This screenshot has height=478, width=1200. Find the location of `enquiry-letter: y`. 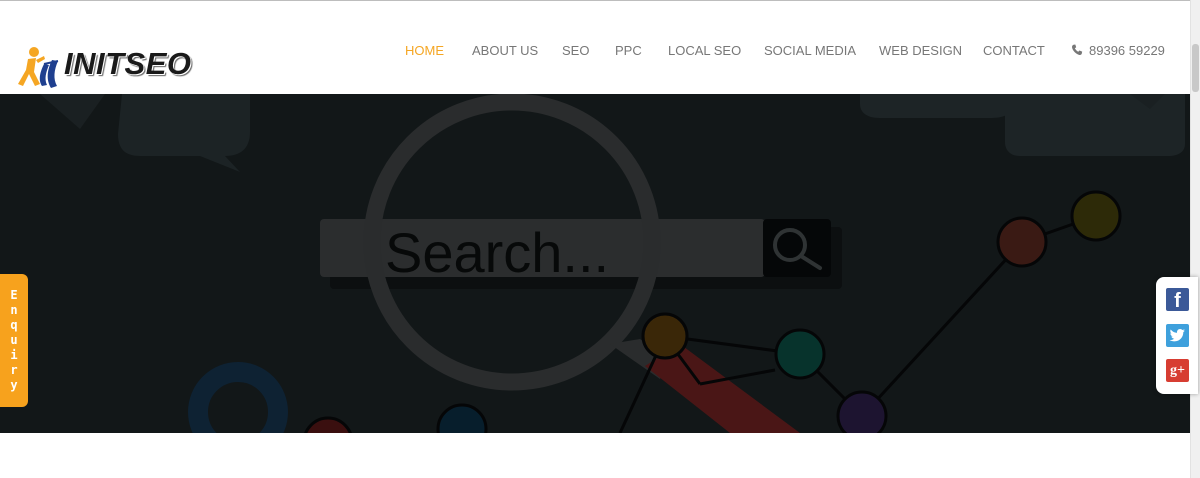

enquiry-letter: y is located at coordinates (14, 385).